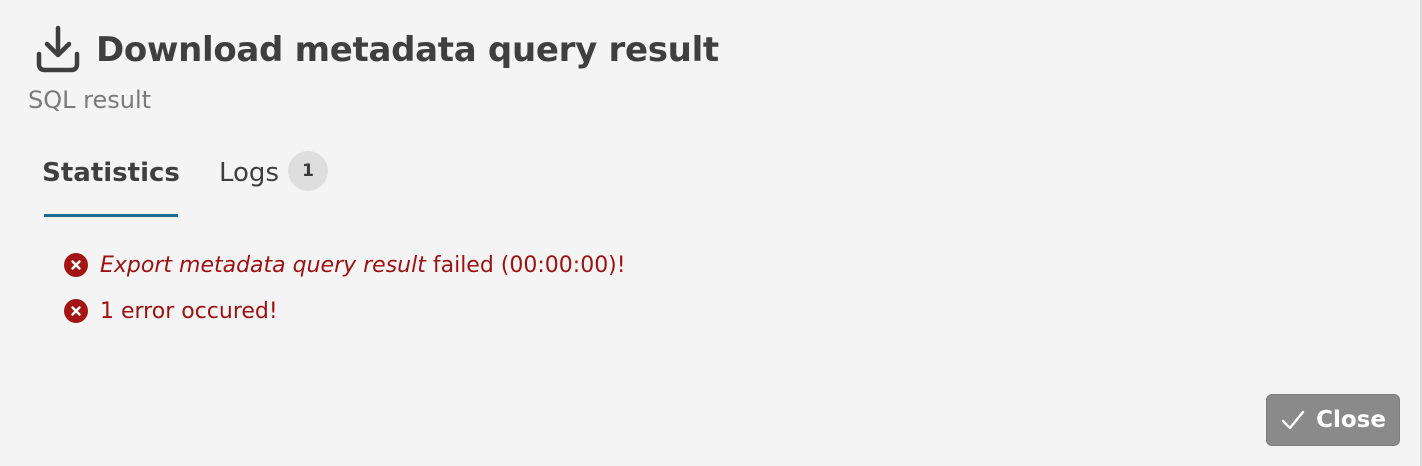 Image resolution: width=1422 pixels, height=466 pixels. I want to click on tab-logs-label: Logs, so click(249, 173).